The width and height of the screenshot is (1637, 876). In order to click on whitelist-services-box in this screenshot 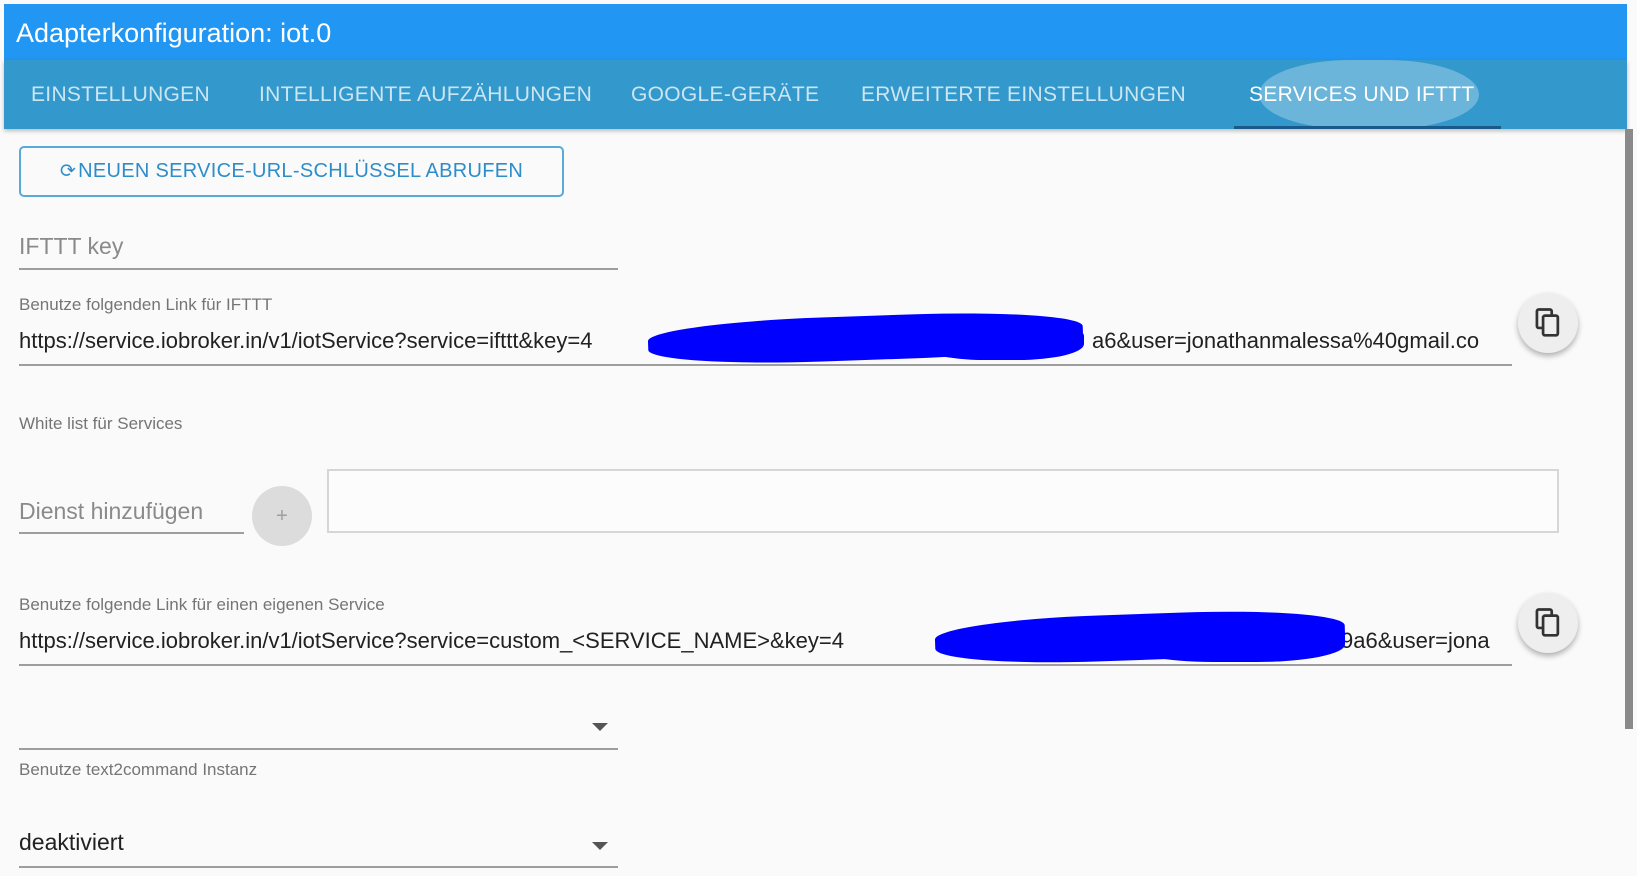, I will do `click(943, 501)`.